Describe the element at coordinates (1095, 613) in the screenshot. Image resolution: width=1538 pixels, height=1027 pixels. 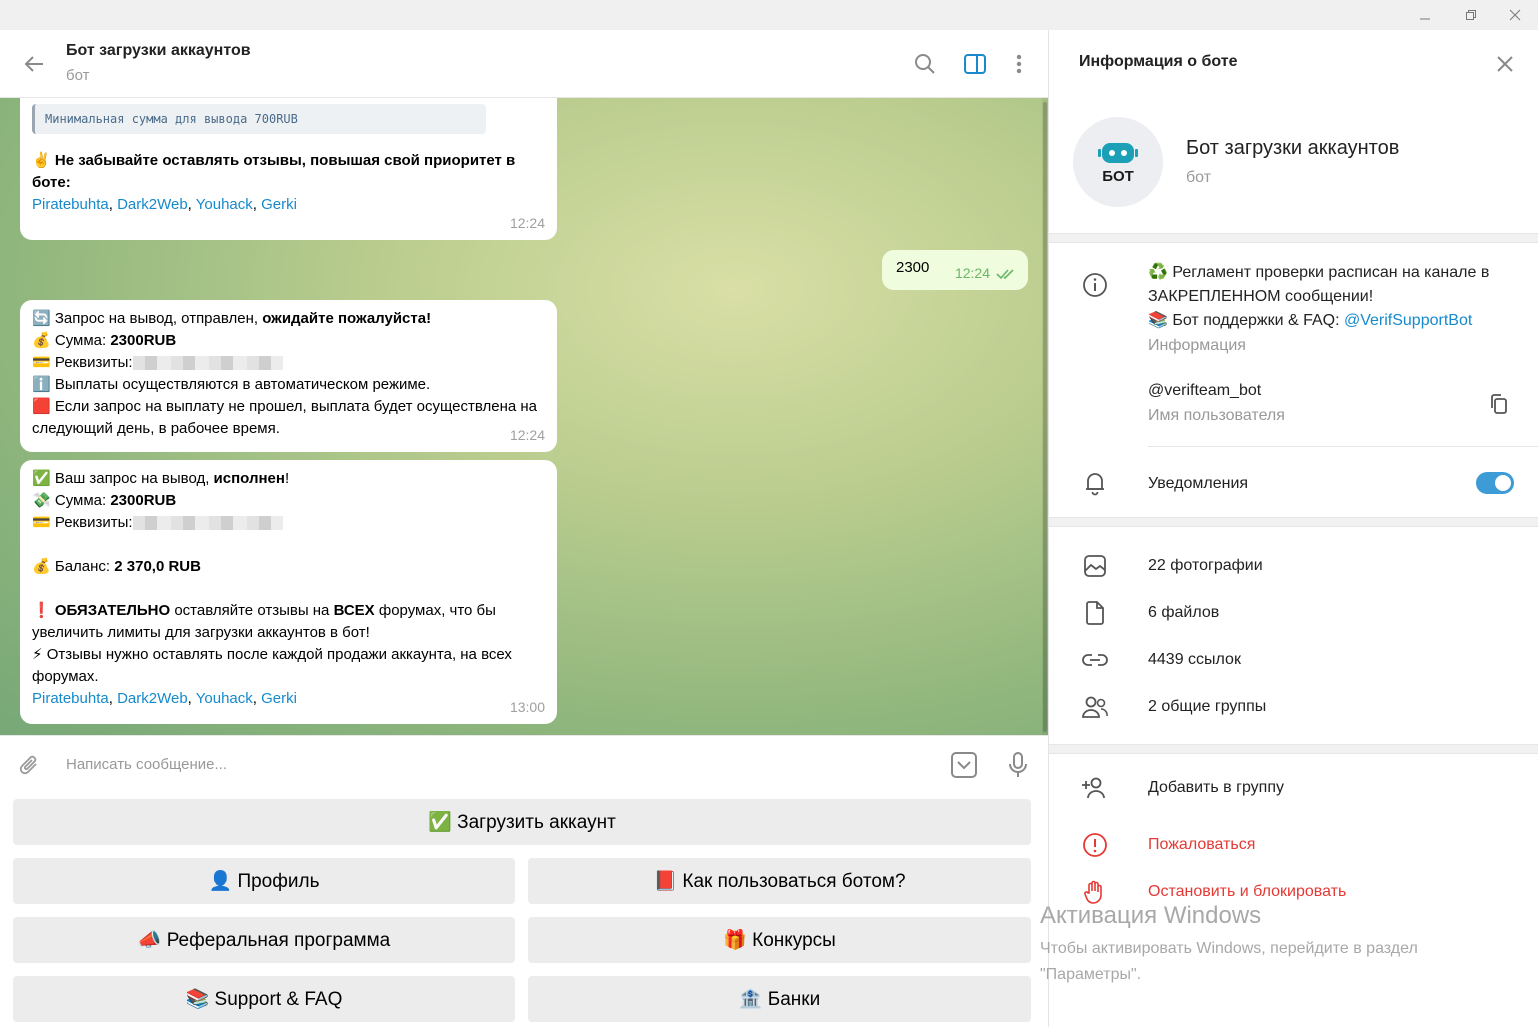
I see `file-icon` at that location.